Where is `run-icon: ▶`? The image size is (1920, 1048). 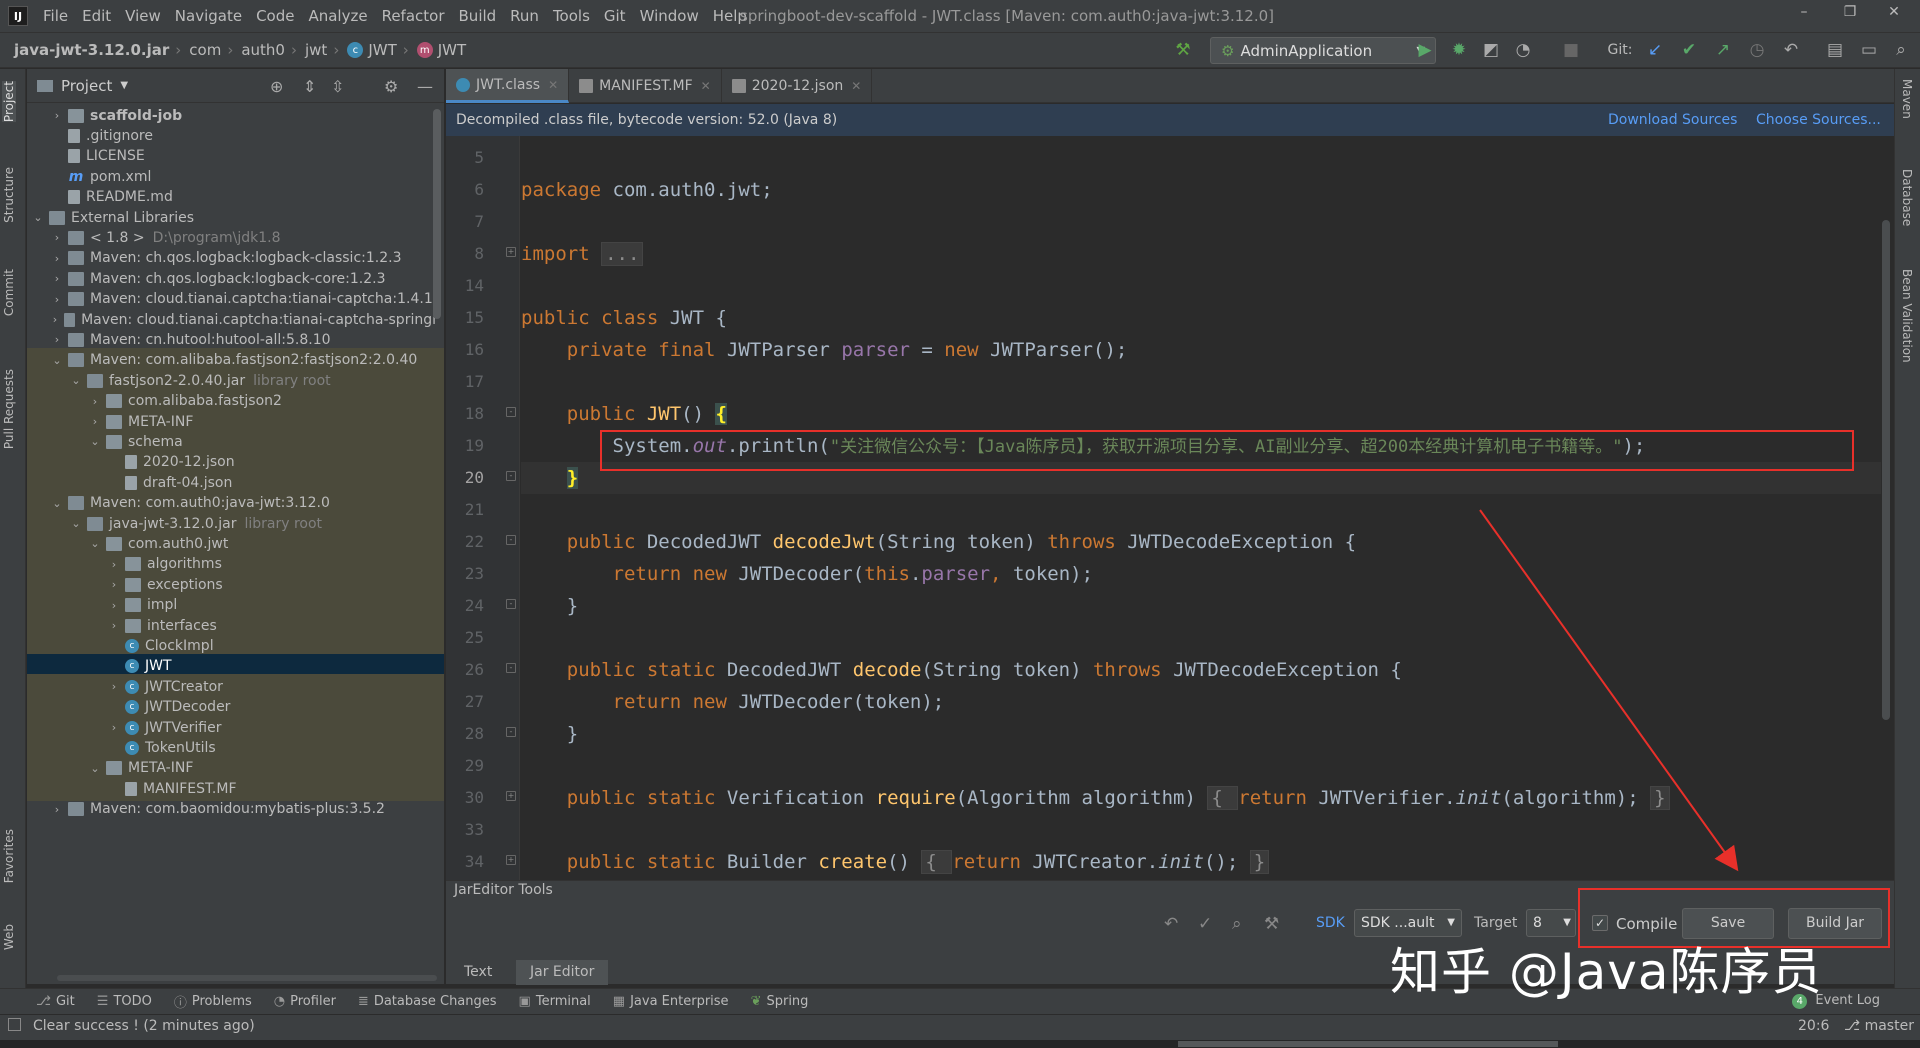
run-icon: ▶ is located at coordinates (1425, 50).